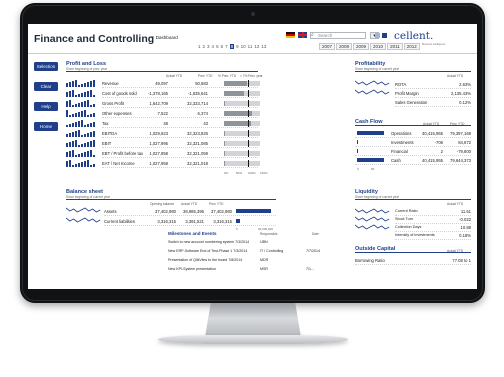 This screenshot has height=377, width=504. Describe the element at coordinates (227, 76) in the screenshot. I see `legend-label-prev: % Prev. YTD` at that location.